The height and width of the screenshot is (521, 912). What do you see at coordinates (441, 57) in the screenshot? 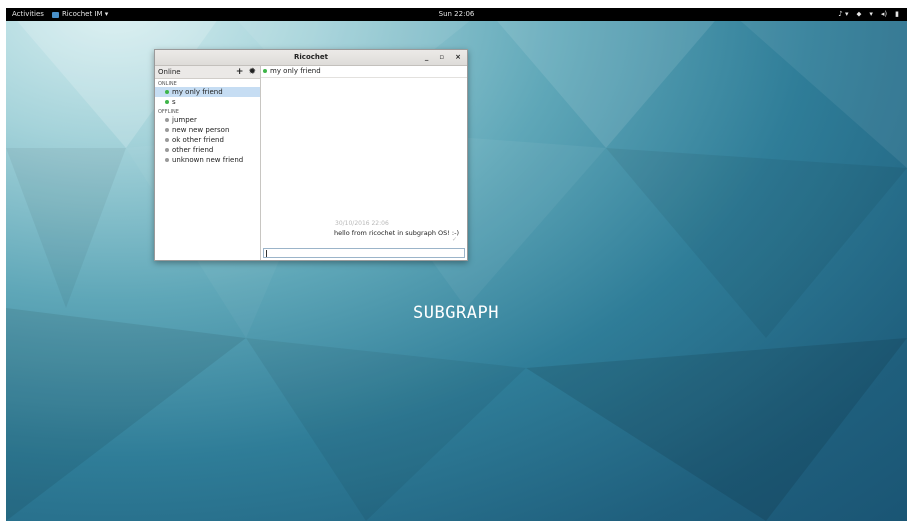
I see `maximize-button: ▫` at bounding box center [441, 57].